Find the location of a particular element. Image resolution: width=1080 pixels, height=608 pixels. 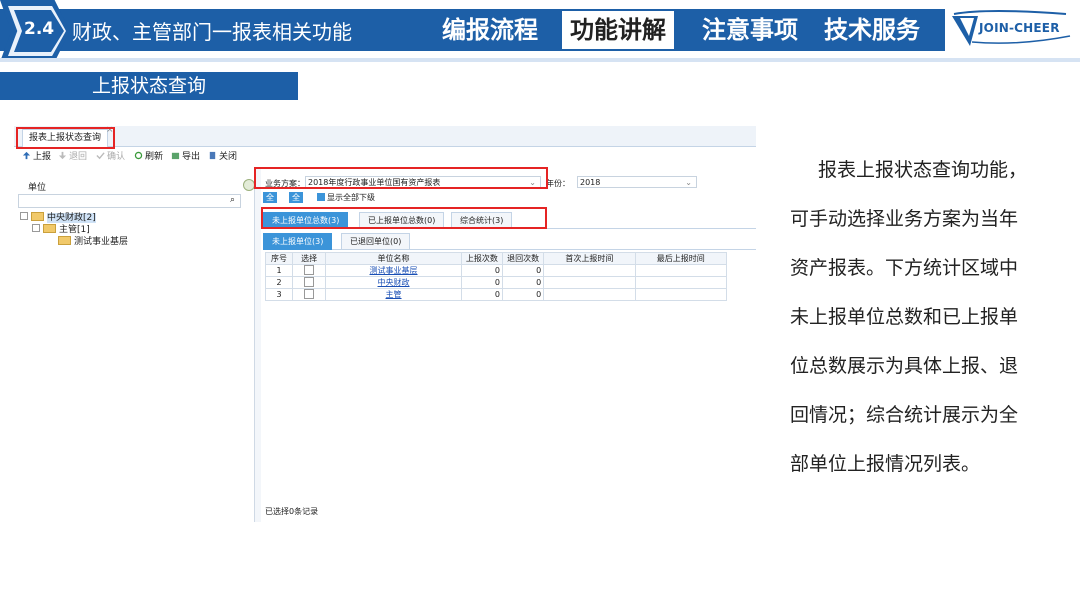

tree-node-central-finance: 中央财政[2] is located at coordinates (58, 218).